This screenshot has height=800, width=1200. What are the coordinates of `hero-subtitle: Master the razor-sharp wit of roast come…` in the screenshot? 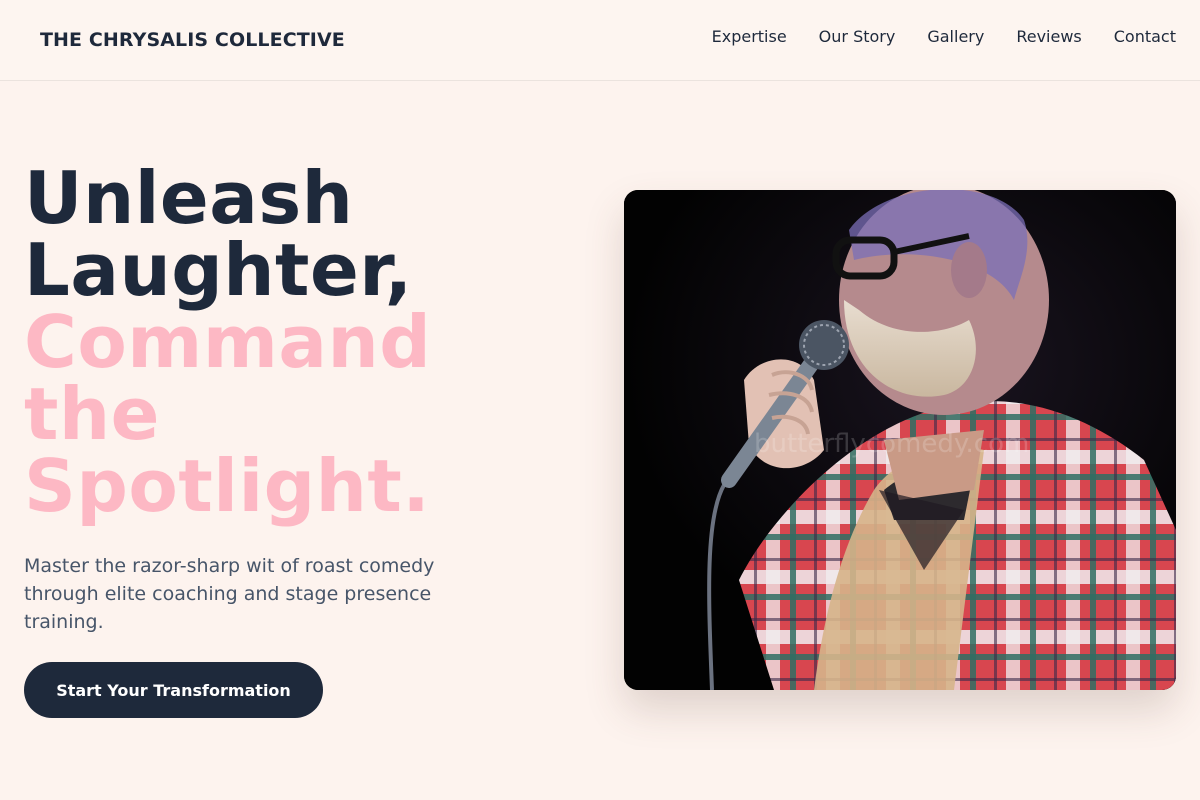 It's located at (229, 594).